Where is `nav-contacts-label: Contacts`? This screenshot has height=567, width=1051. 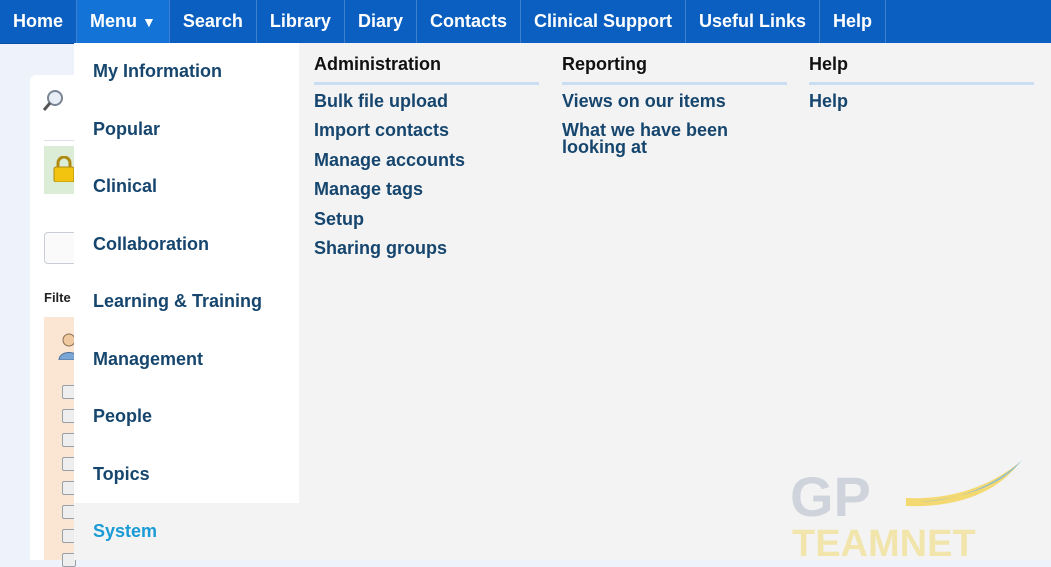
nav-contacts-label: Contacts is located at coordinates (468, 21).